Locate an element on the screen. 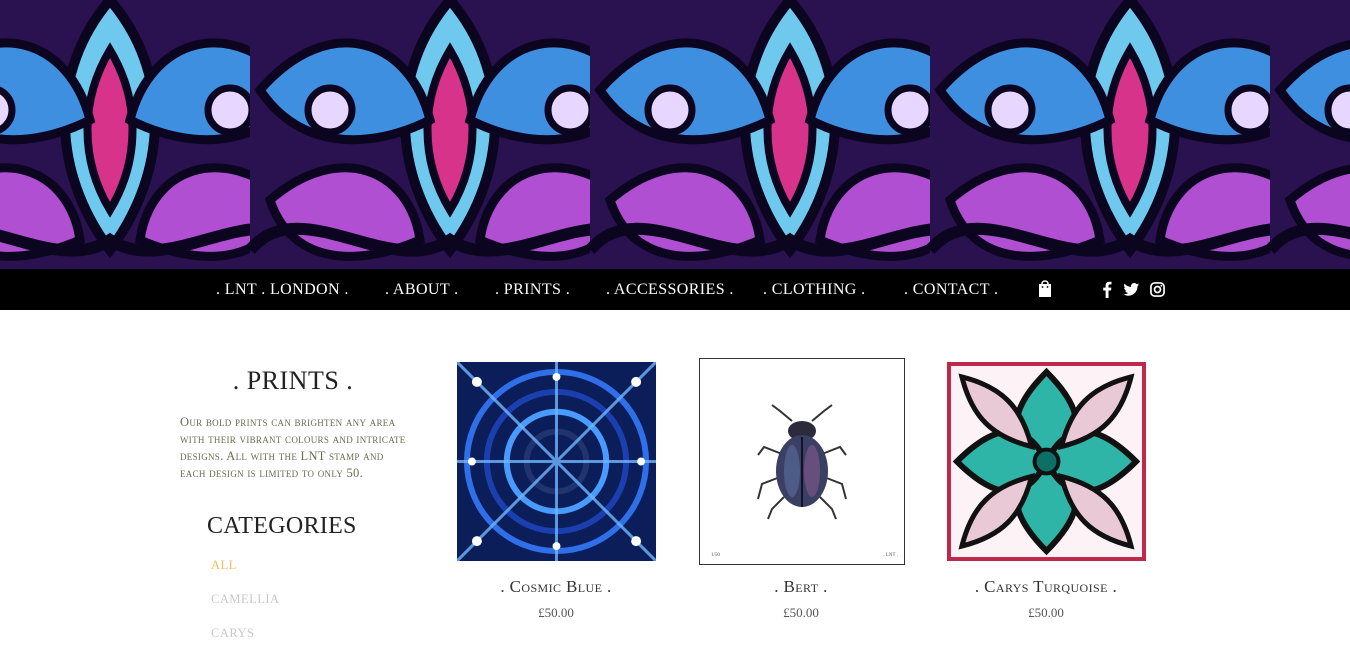 The image size is (1350, 662). product-name-carys-turquoise: . Carys Turquoise . is located at coordinates (1046, 587).